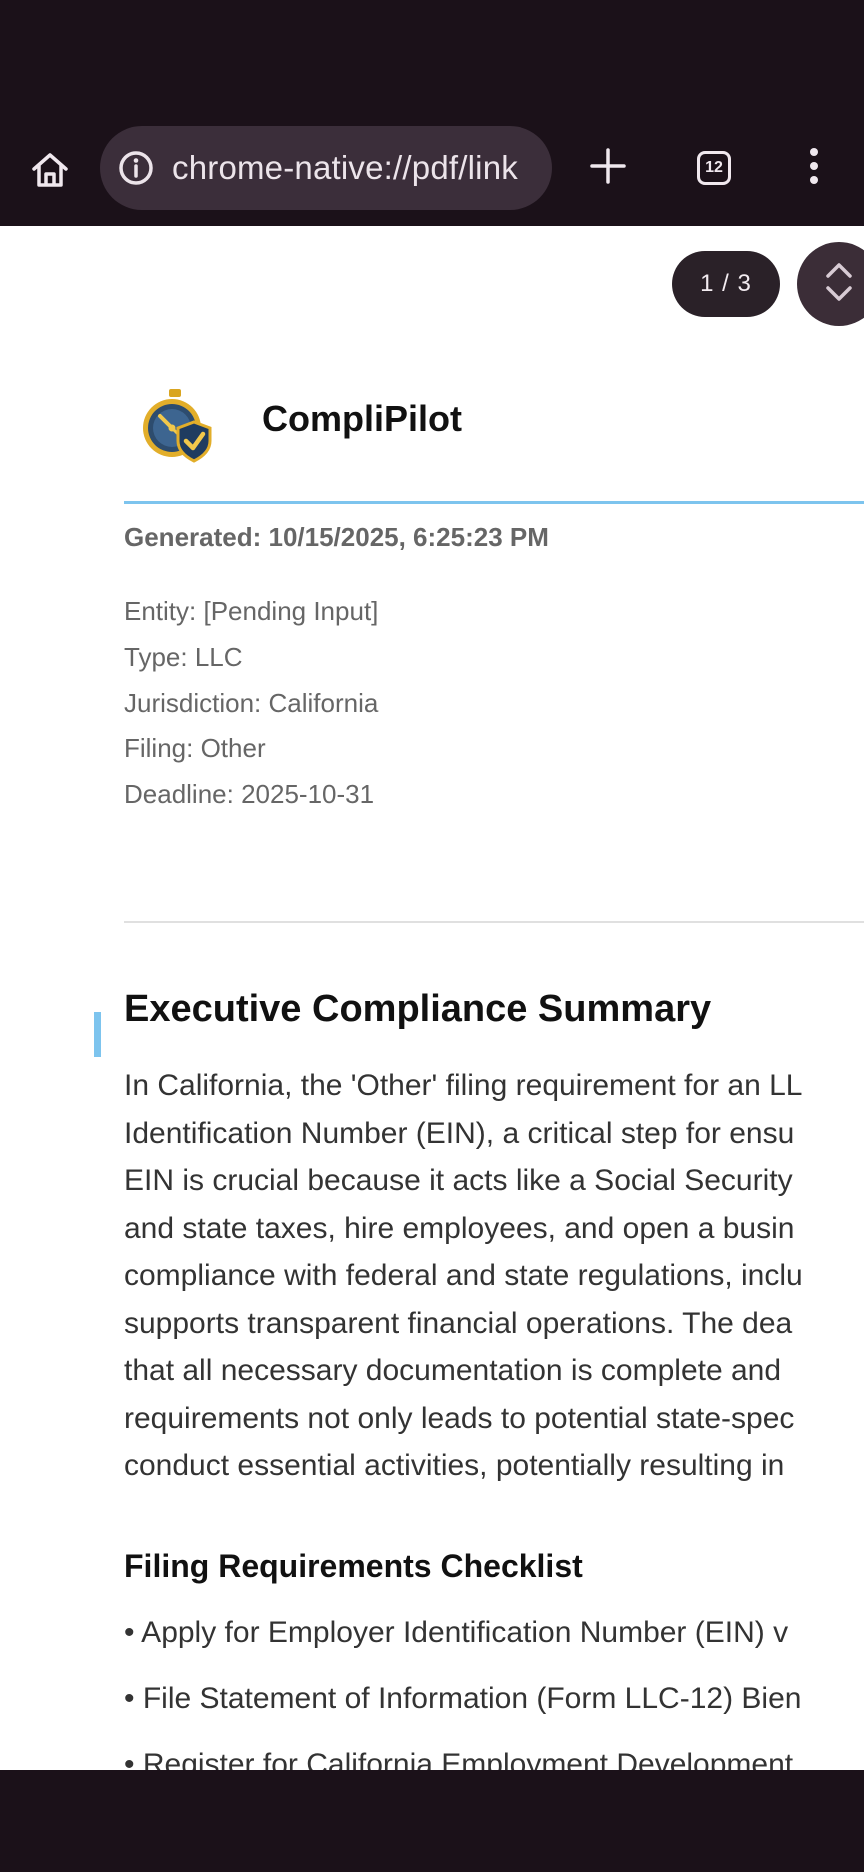 This screenshot has height=1872, width=864. I want to click on tab-count: 12, so click(714, 167).